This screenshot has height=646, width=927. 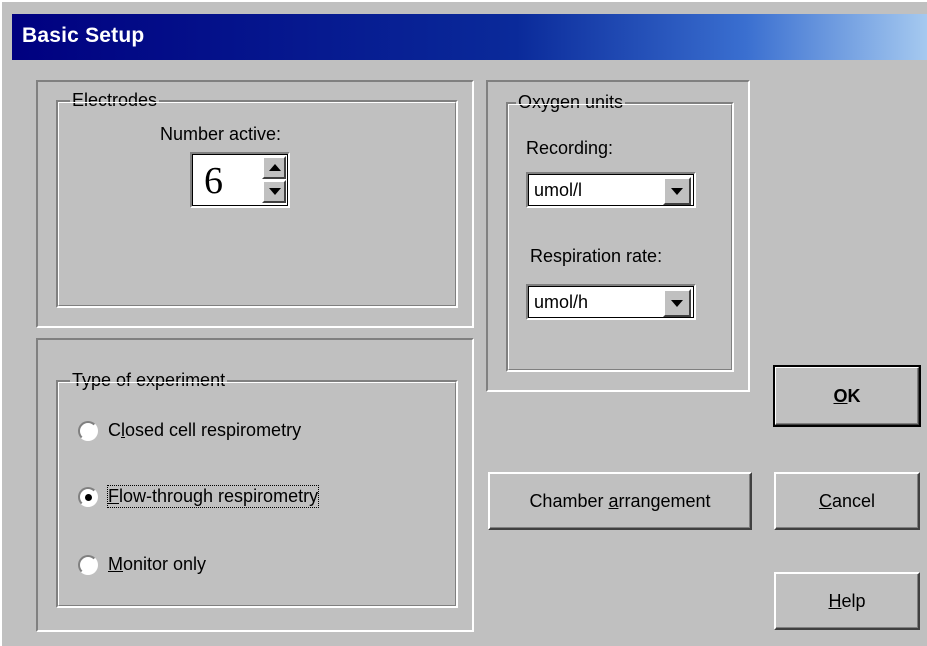 I want to click on title-bar: Basic Setup, so click(x=469, y=37).